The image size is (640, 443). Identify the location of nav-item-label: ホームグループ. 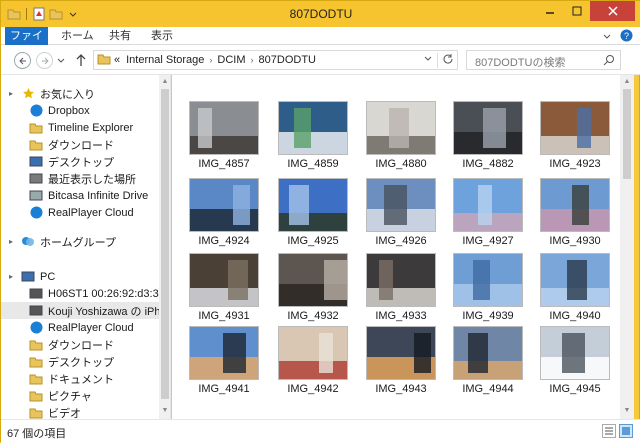
(78, 242).